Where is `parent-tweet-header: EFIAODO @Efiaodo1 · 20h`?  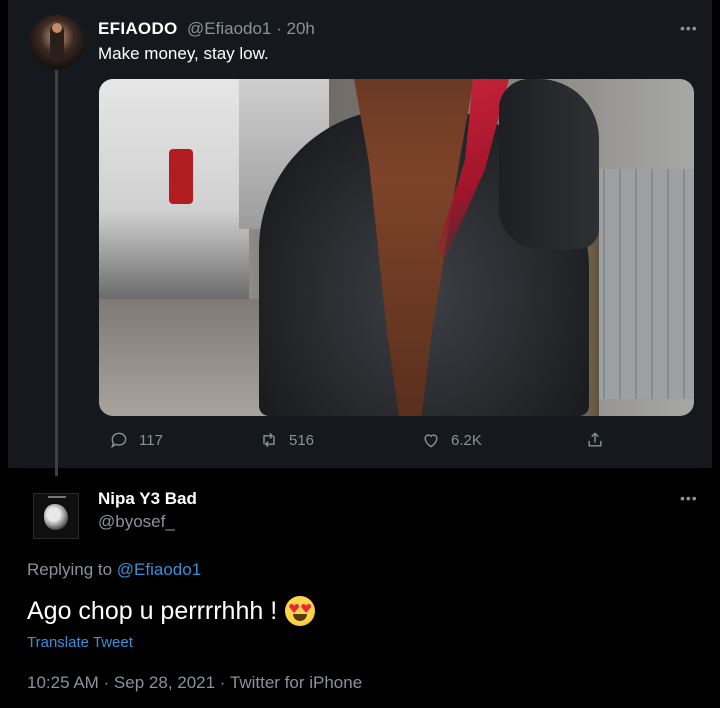 parent-tweet-header: EFIAODO @Efiaodo1 · 20h is located at coordinates (206, 29).